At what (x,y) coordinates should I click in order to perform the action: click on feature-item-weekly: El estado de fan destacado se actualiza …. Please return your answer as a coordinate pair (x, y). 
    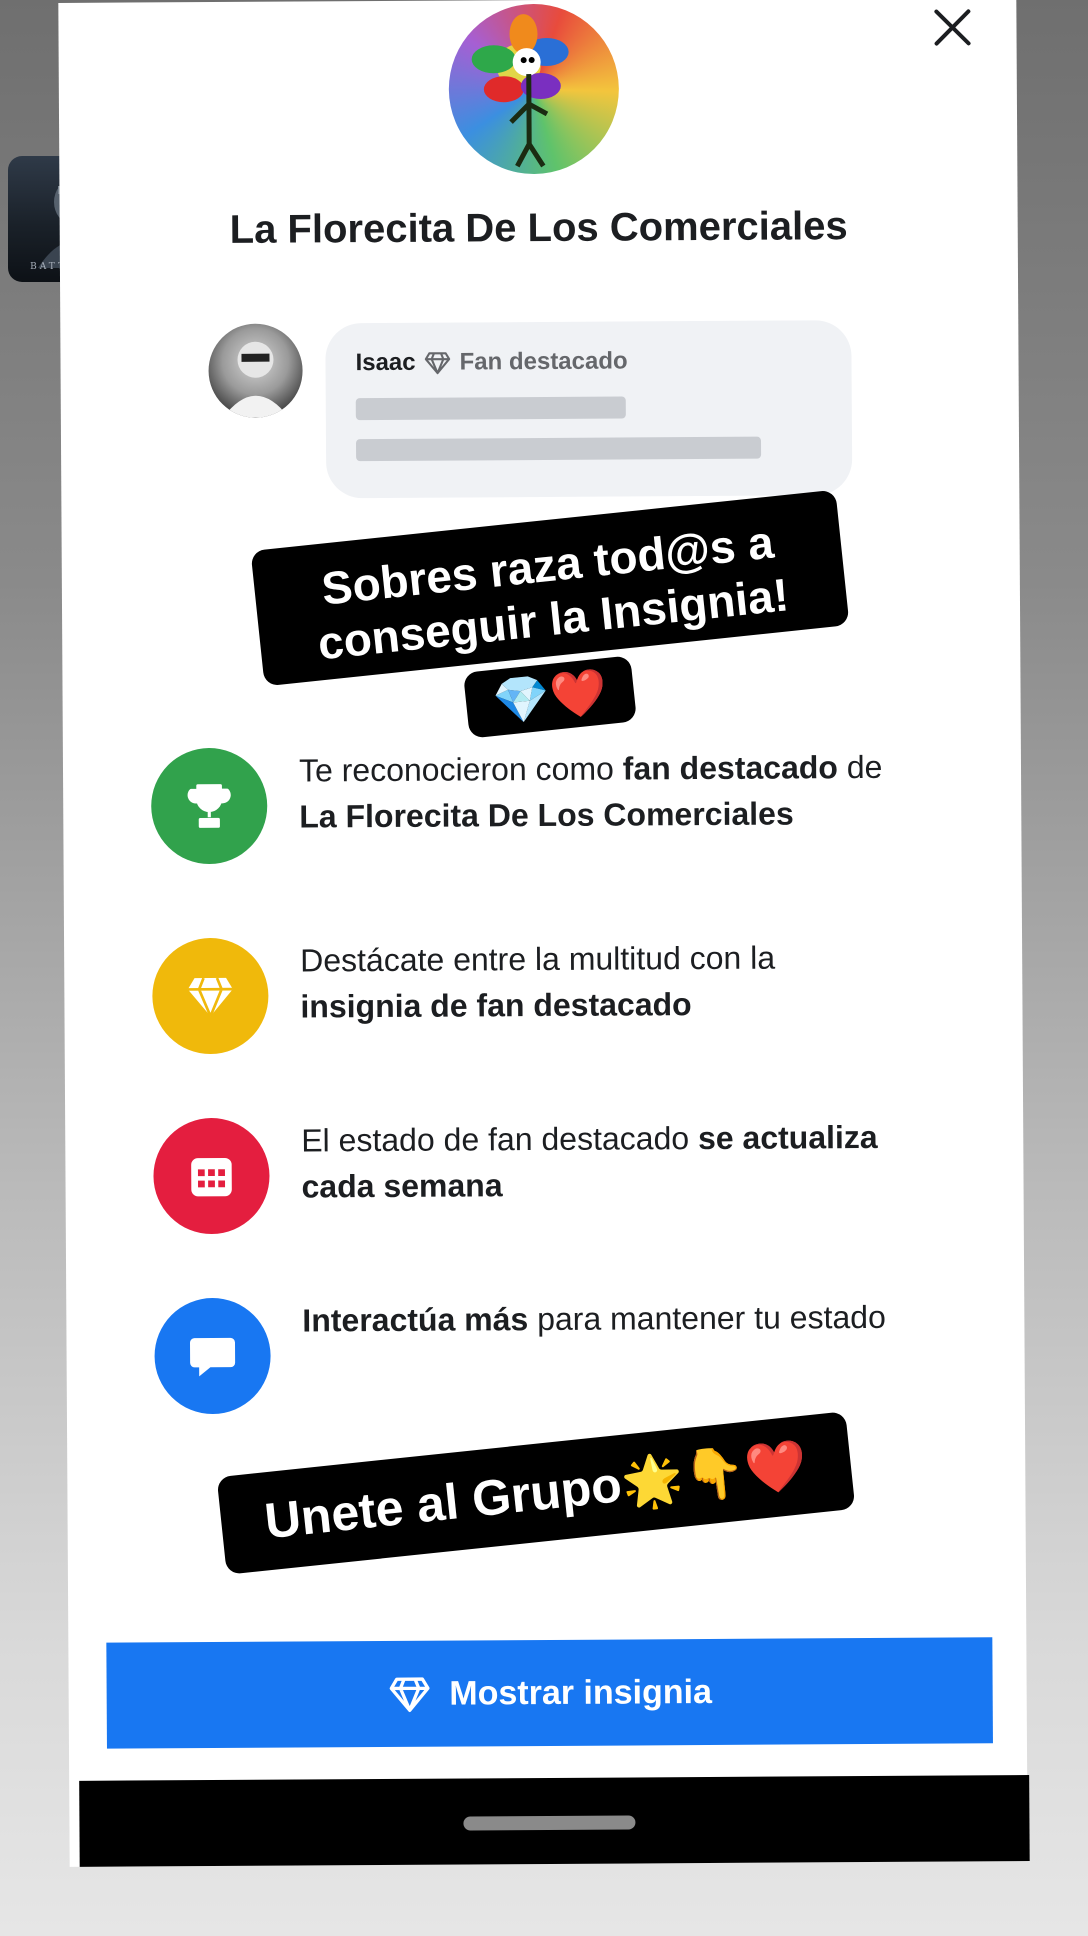
    Looking at the image, I should click on (533, 1176).